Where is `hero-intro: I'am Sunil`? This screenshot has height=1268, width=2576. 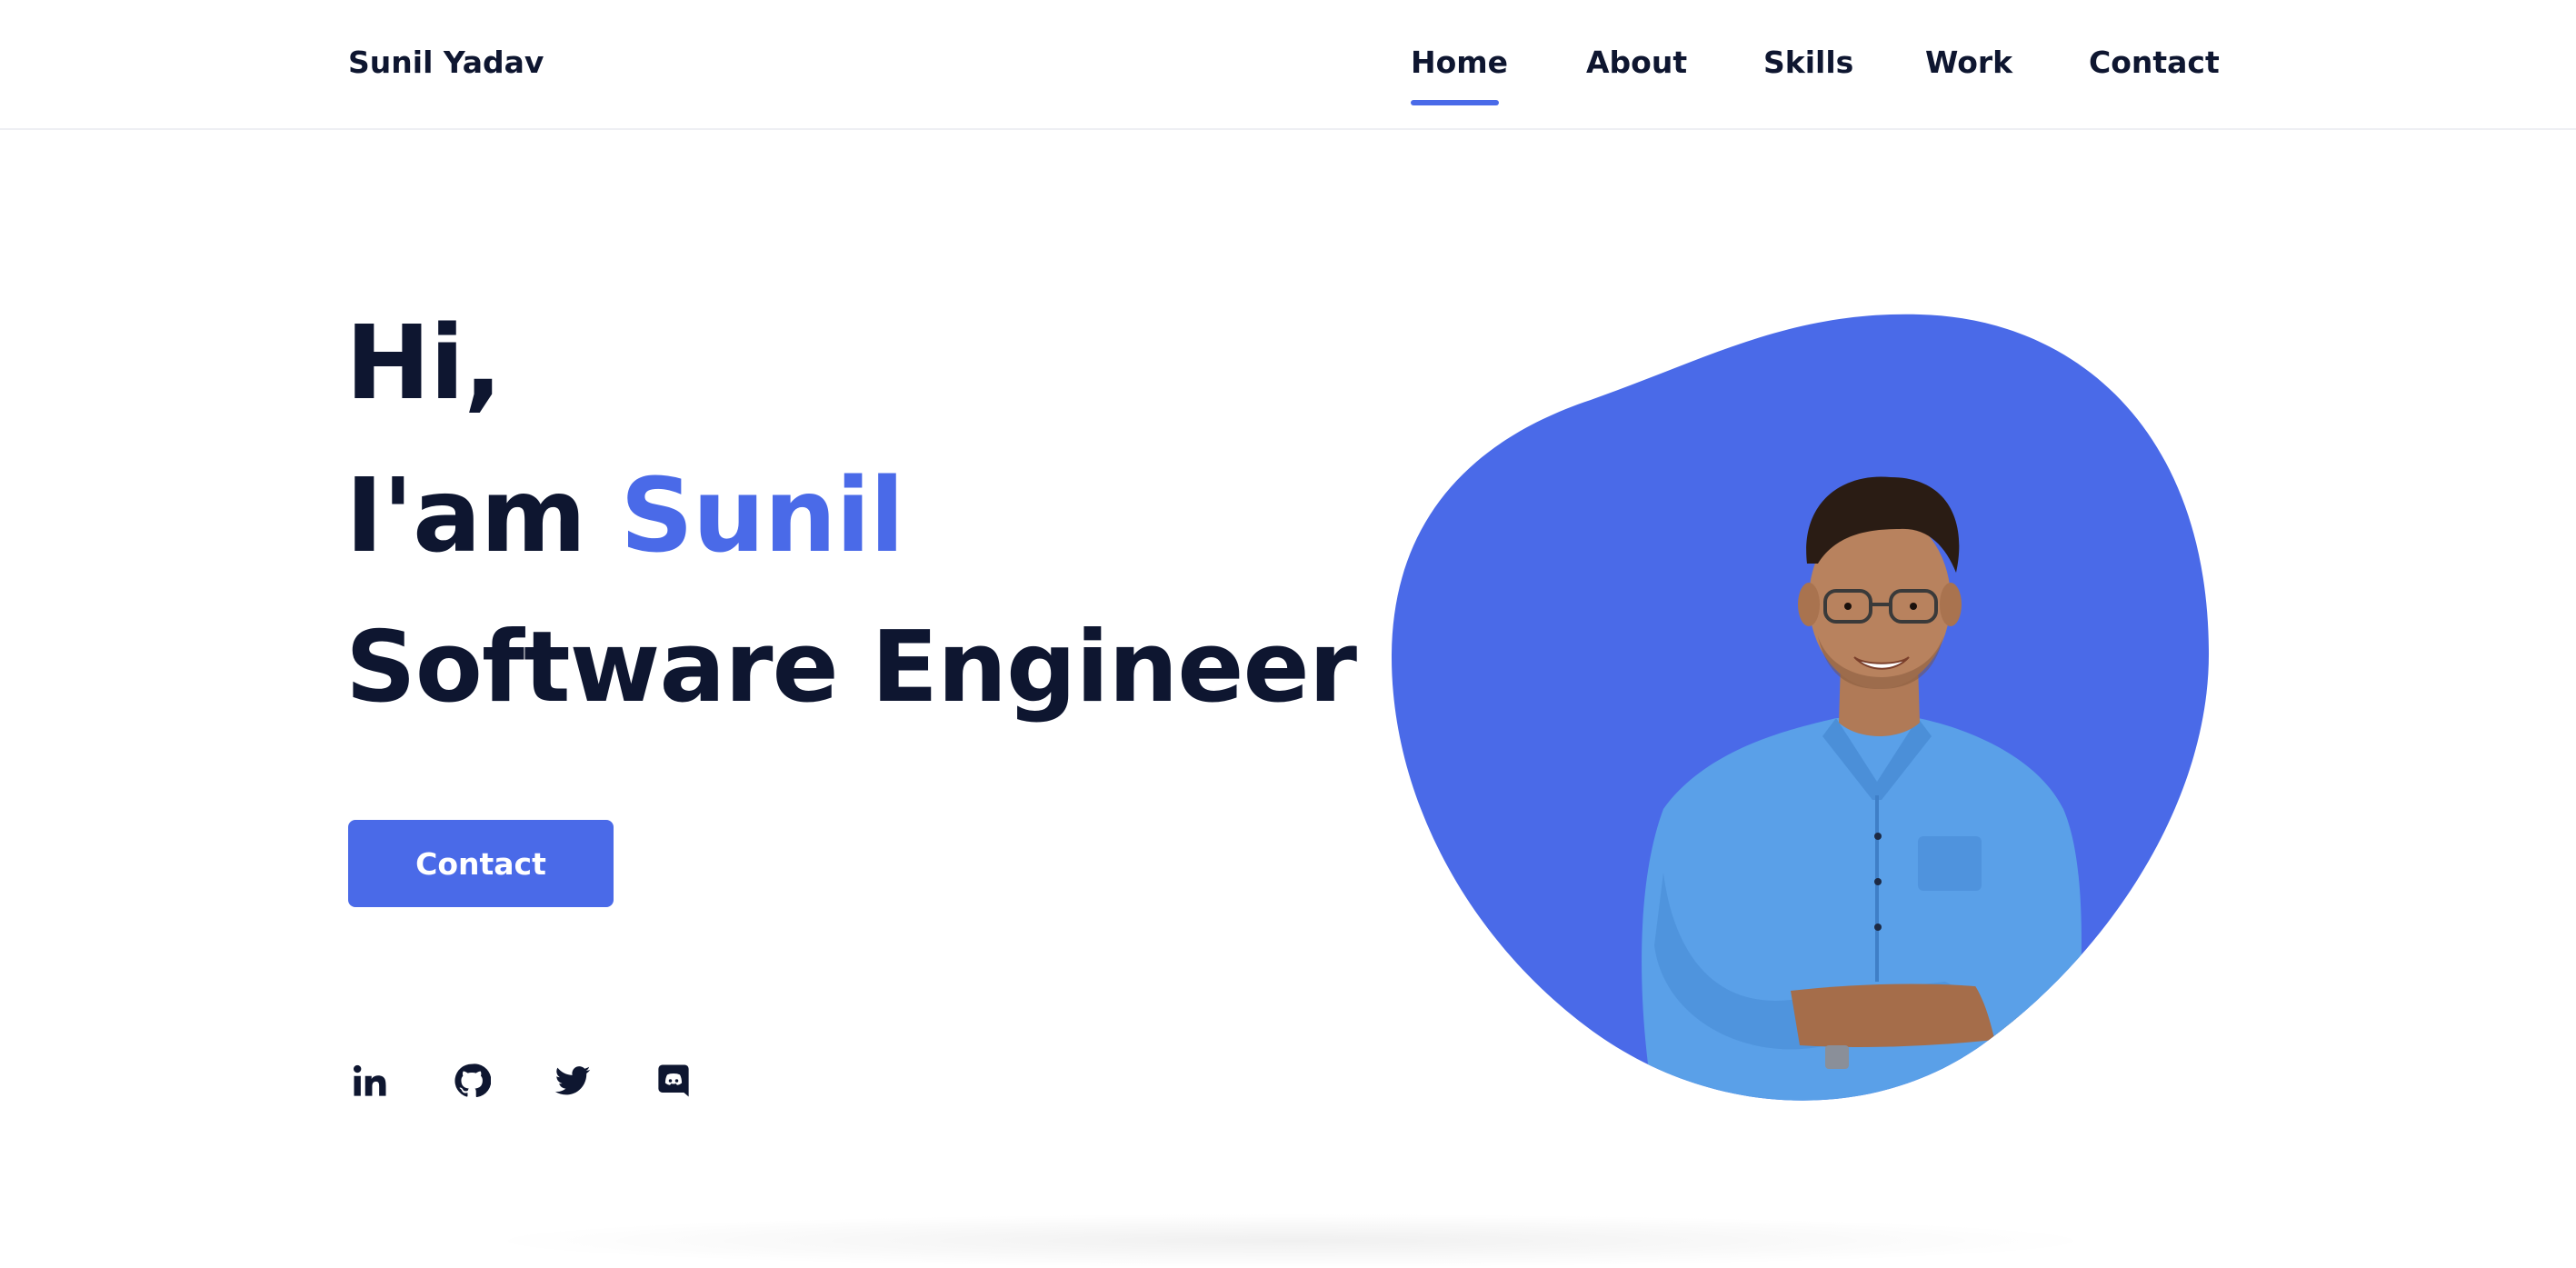
hero-intro: I'am Sunil is located at coordinates (624, 516).